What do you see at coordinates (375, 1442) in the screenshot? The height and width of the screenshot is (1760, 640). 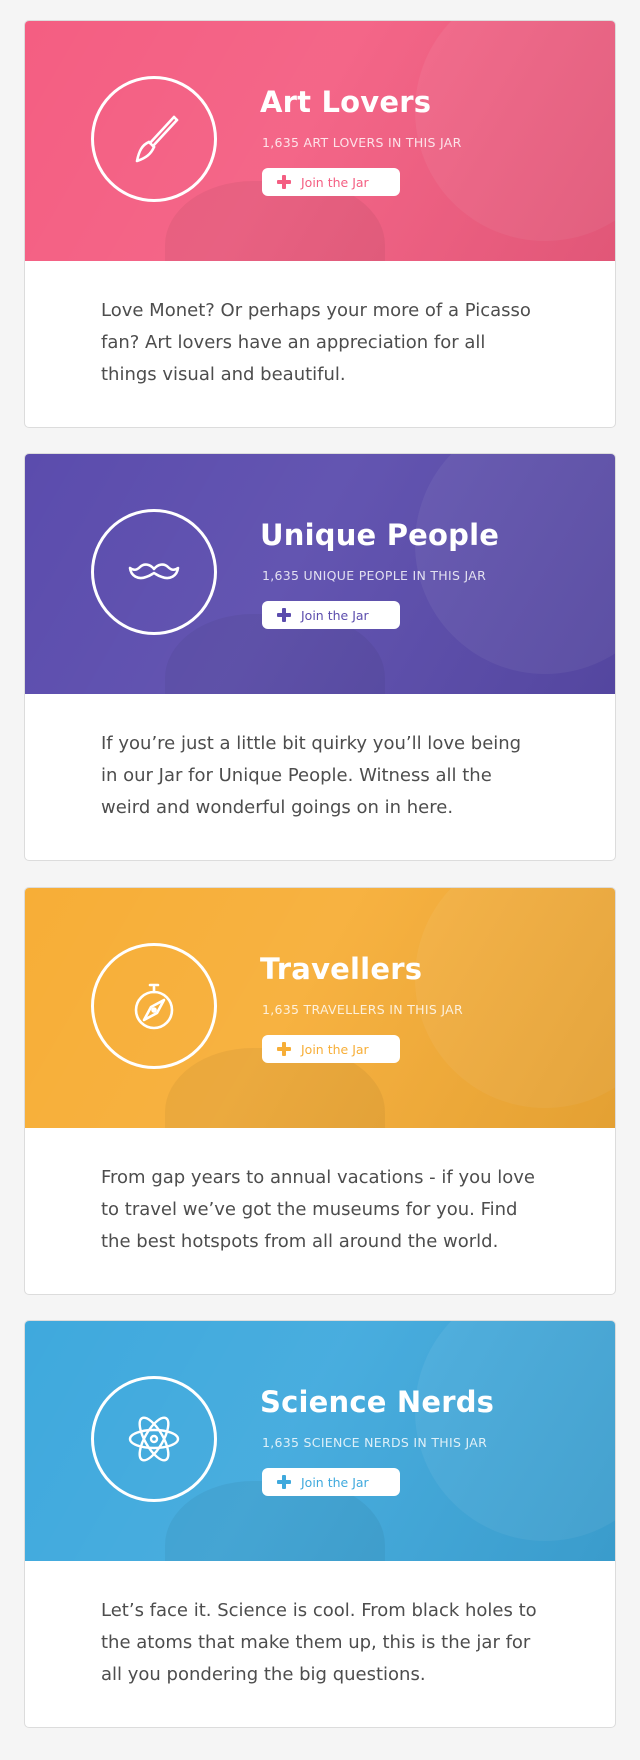 I see `jar-member-count: 1,635 SCIENCE NERDS IN THIS JAR` at bounding box center [375, 1442].